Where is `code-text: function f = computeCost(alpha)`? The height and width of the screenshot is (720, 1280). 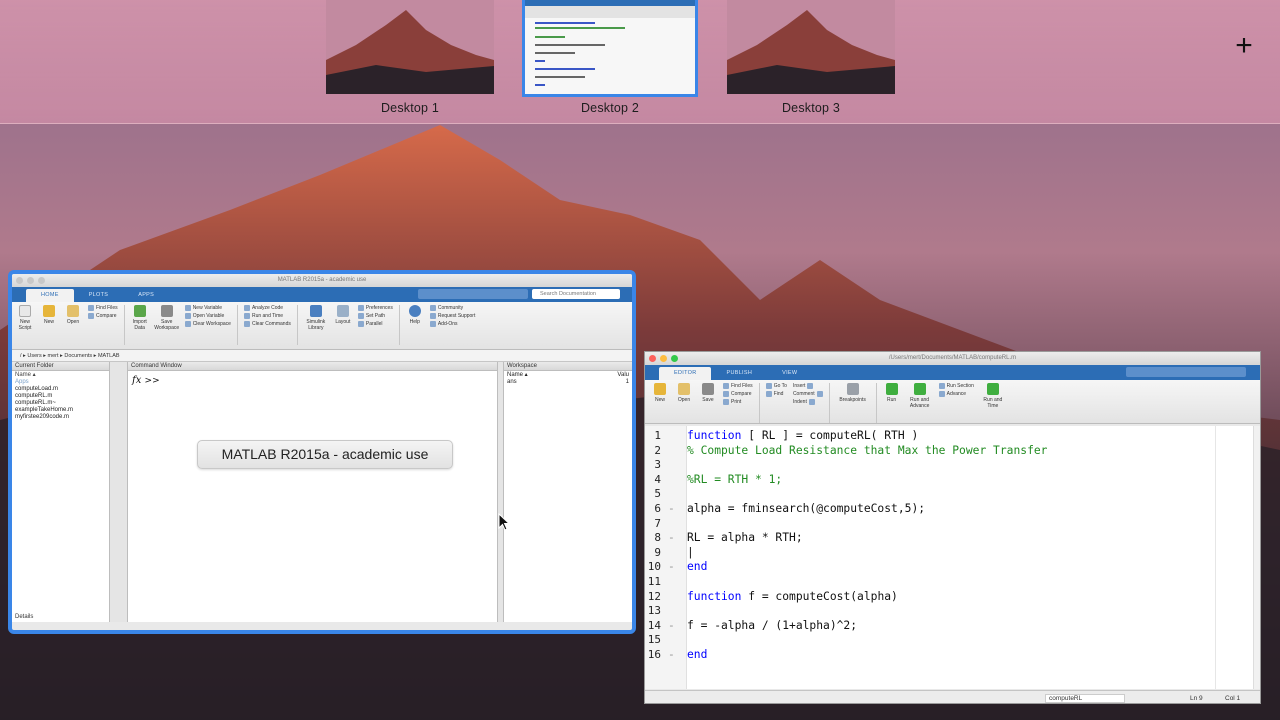
code-text: function f = computeCost(alpha) is located at coordinates (792, 597).